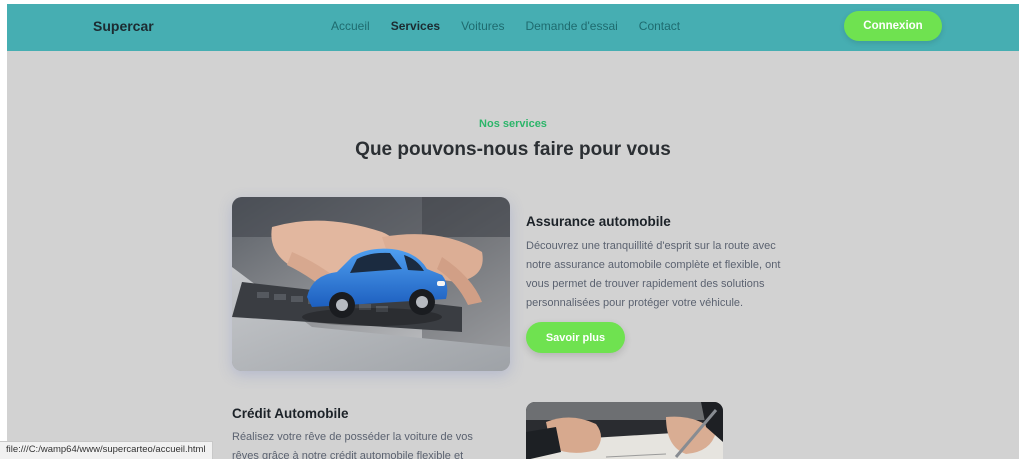 The width and height of the screenshot is (1019, 459). I want to click on service-title-insurance: Assurance automobile, so click(598, 221).